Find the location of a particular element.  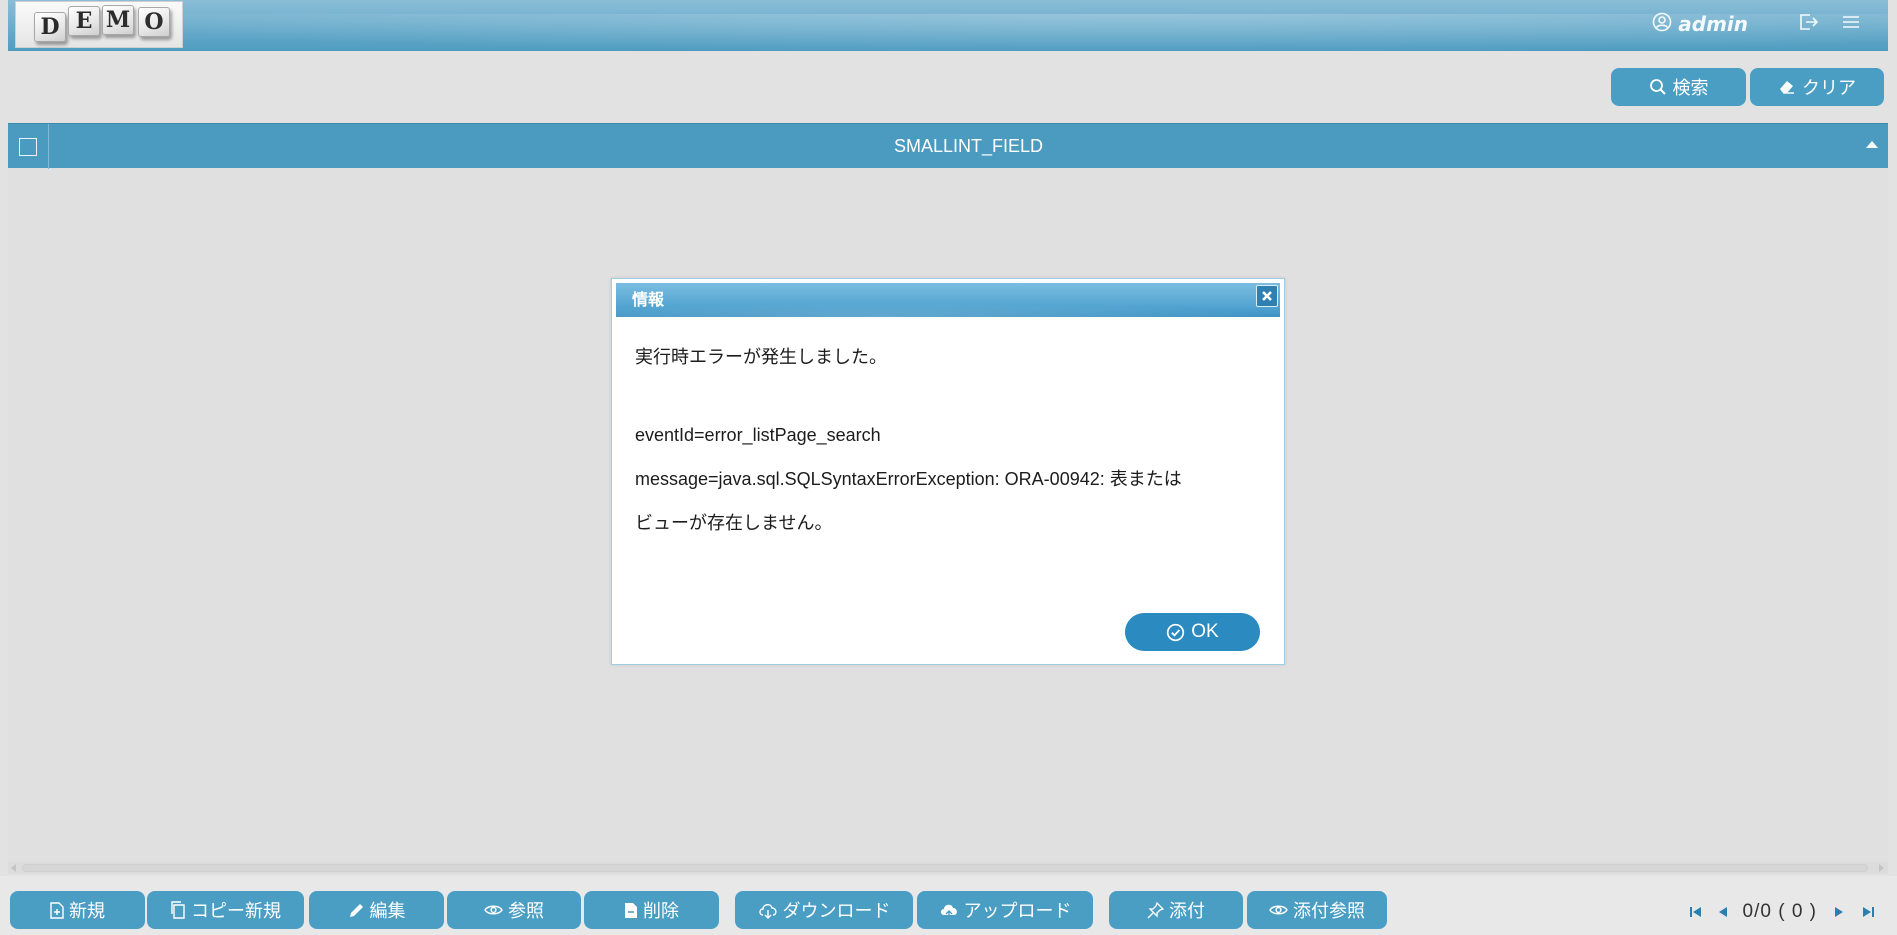

last-page-icon is located at coordinates (1868, 912).